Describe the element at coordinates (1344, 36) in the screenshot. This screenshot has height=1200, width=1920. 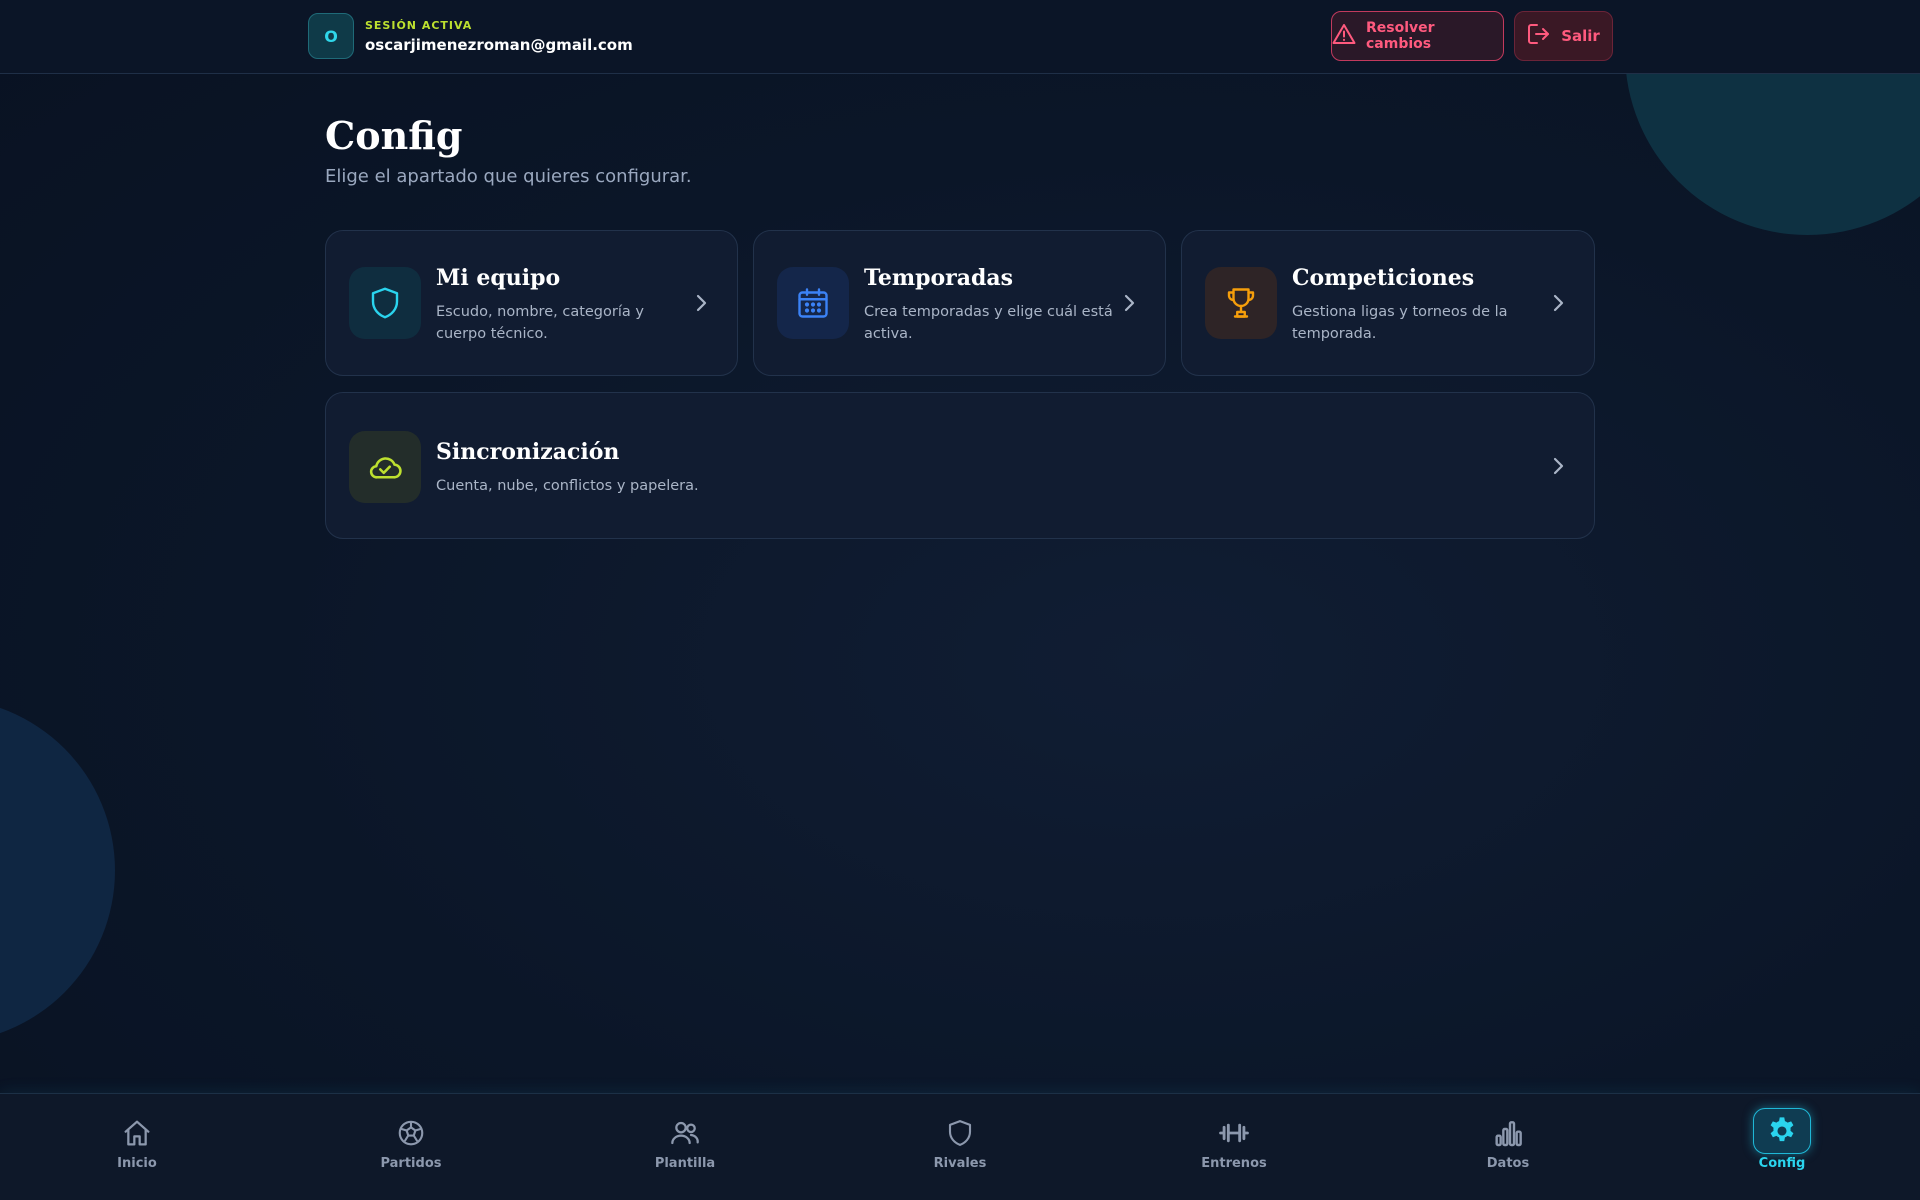
I see `warning-icon` at that location.